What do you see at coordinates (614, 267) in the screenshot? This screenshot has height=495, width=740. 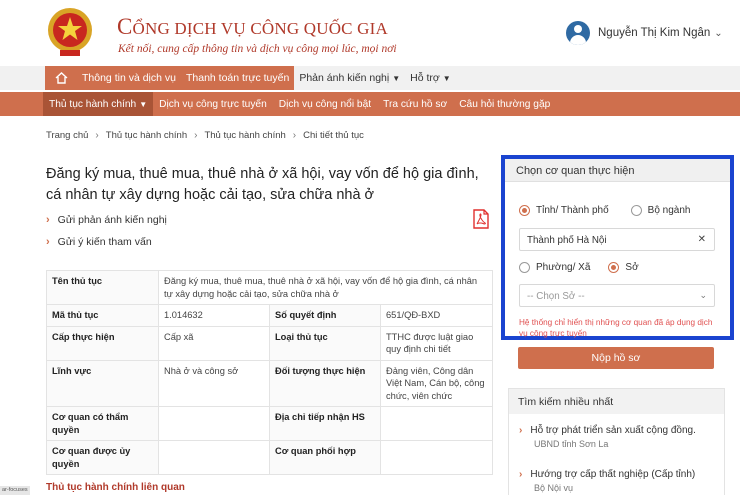 I see `radio-department` at bounding box center [614, 267].